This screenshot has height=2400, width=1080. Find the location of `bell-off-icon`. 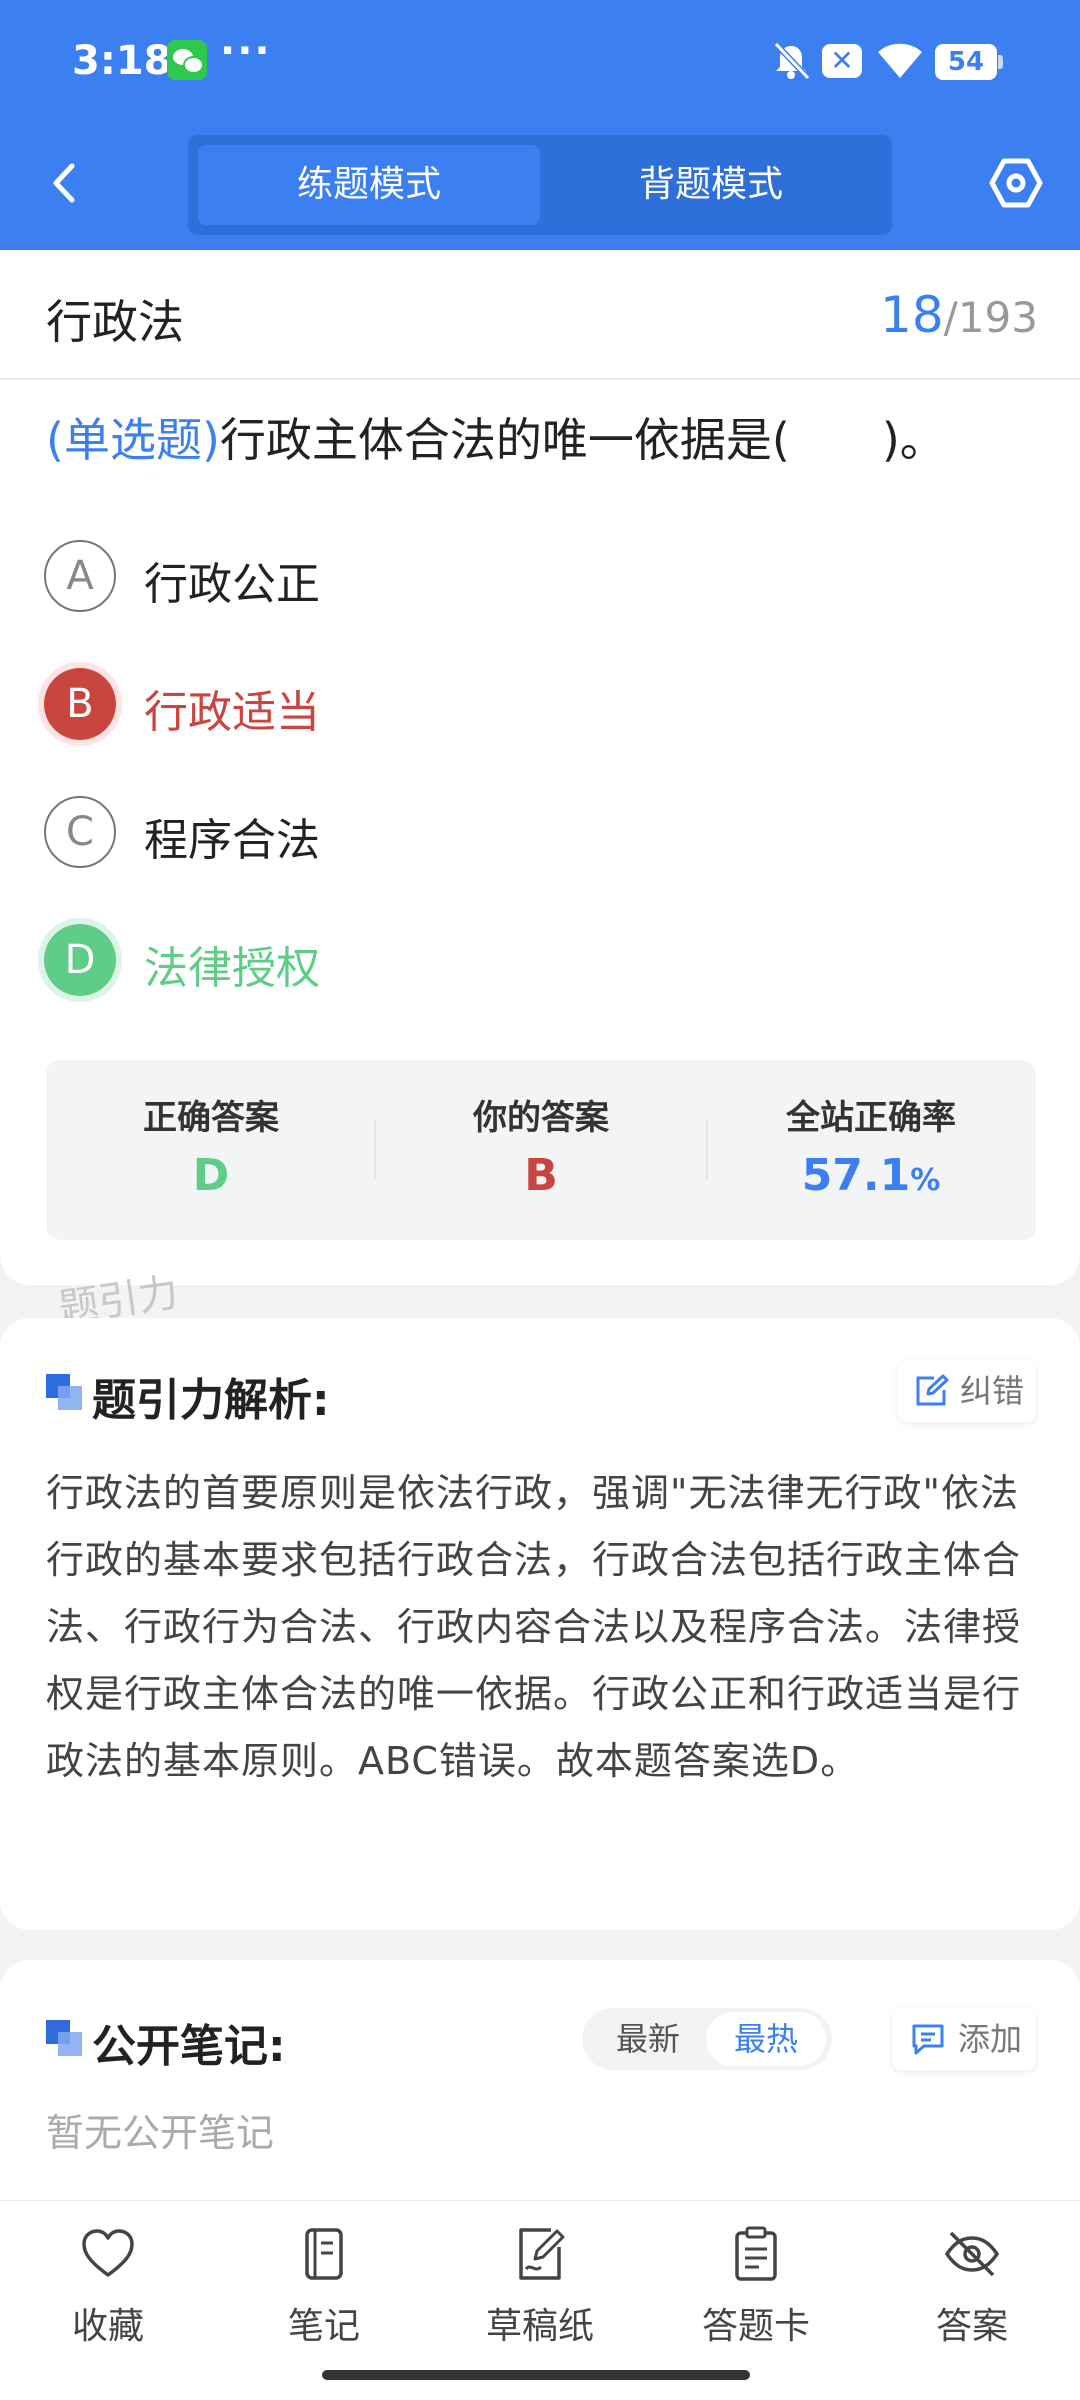

bell-off-icon is located at coordinates (792, 61).